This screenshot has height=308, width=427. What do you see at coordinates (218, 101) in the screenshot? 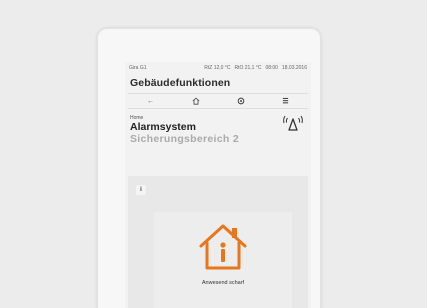
I see `navigation-bar: ←` at bounding box center [218, 101].